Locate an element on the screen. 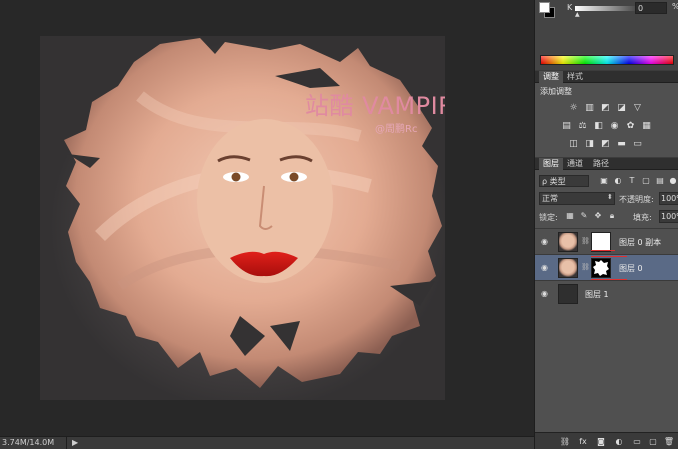 The height and width of the screenshot is (449, 678). color-balance-icon: ⚖ is located at coordinates (582, 126).